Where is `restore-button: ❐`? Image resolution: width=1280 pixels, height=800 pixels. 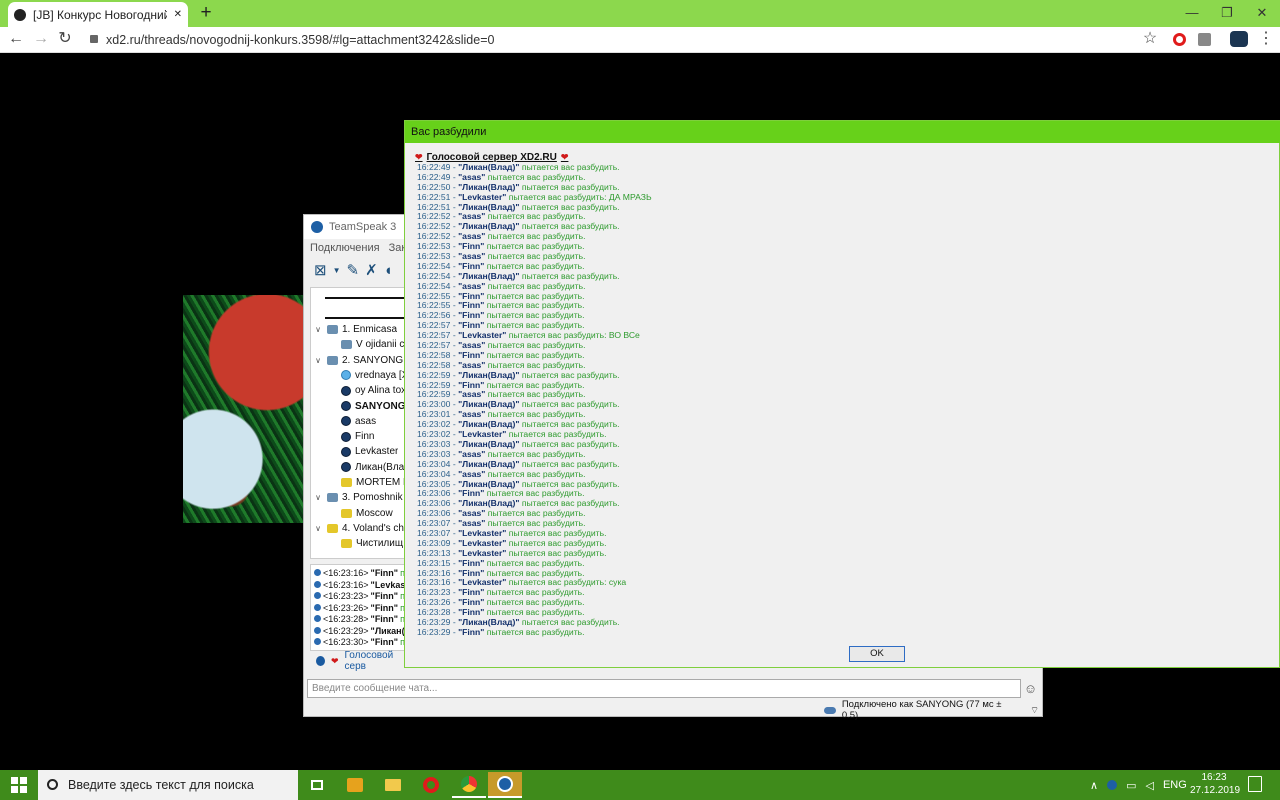 restore-button: ❐ is located at coordinates (1227, 13).